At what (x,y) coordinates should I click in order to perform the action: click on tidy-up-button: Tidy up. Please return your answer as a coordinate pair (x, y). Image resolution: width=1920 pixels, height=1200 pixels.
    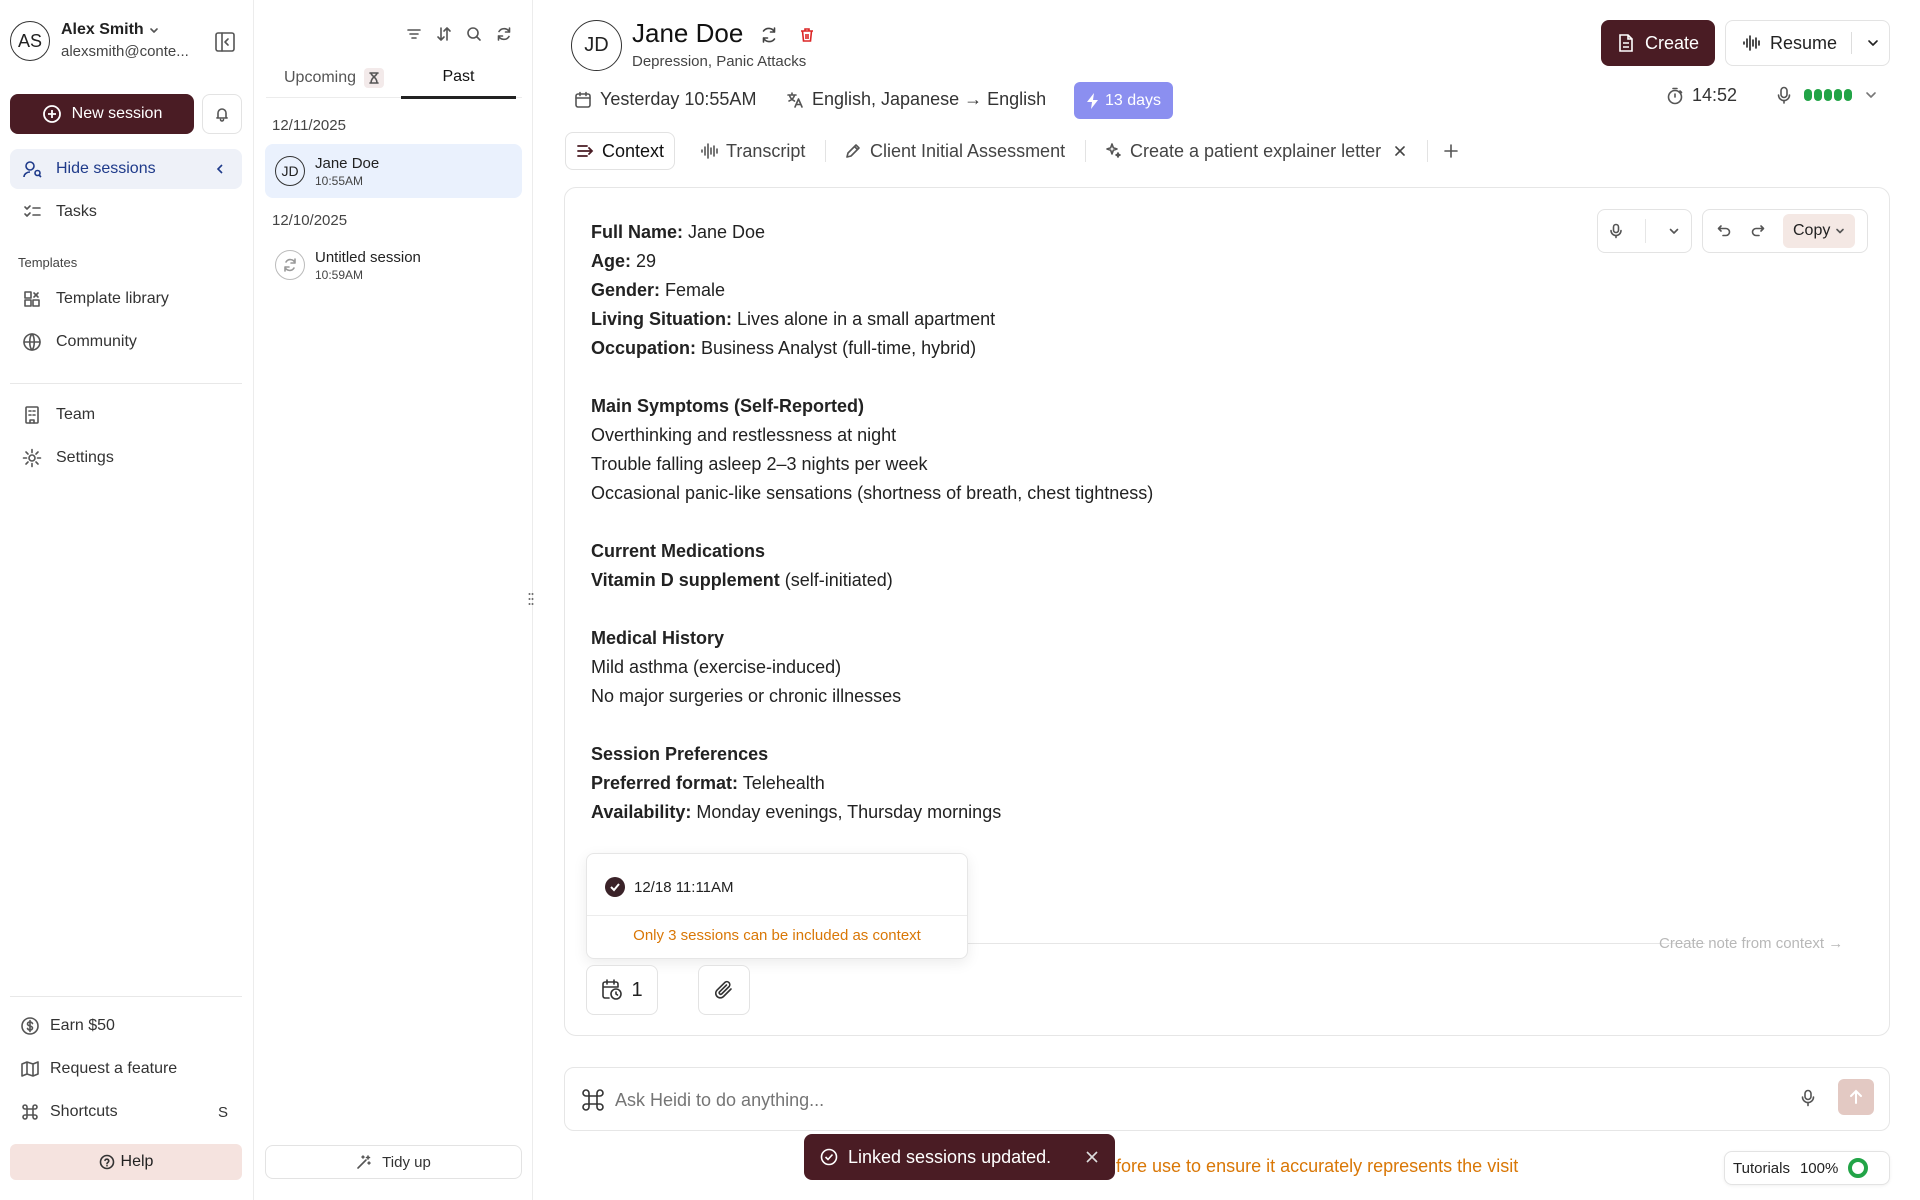
    Looking at the image, I should click on (393, 1162).